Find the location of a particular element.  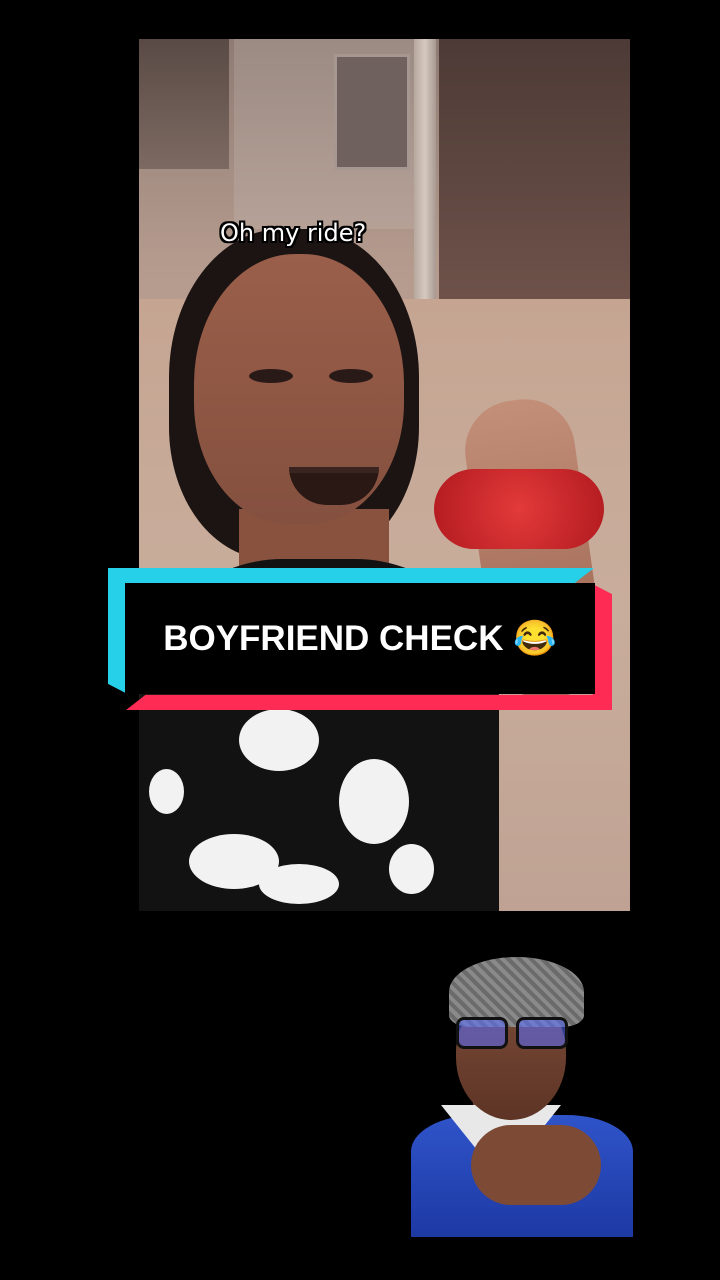

reaction-video is located at coordinates (522, 1096).